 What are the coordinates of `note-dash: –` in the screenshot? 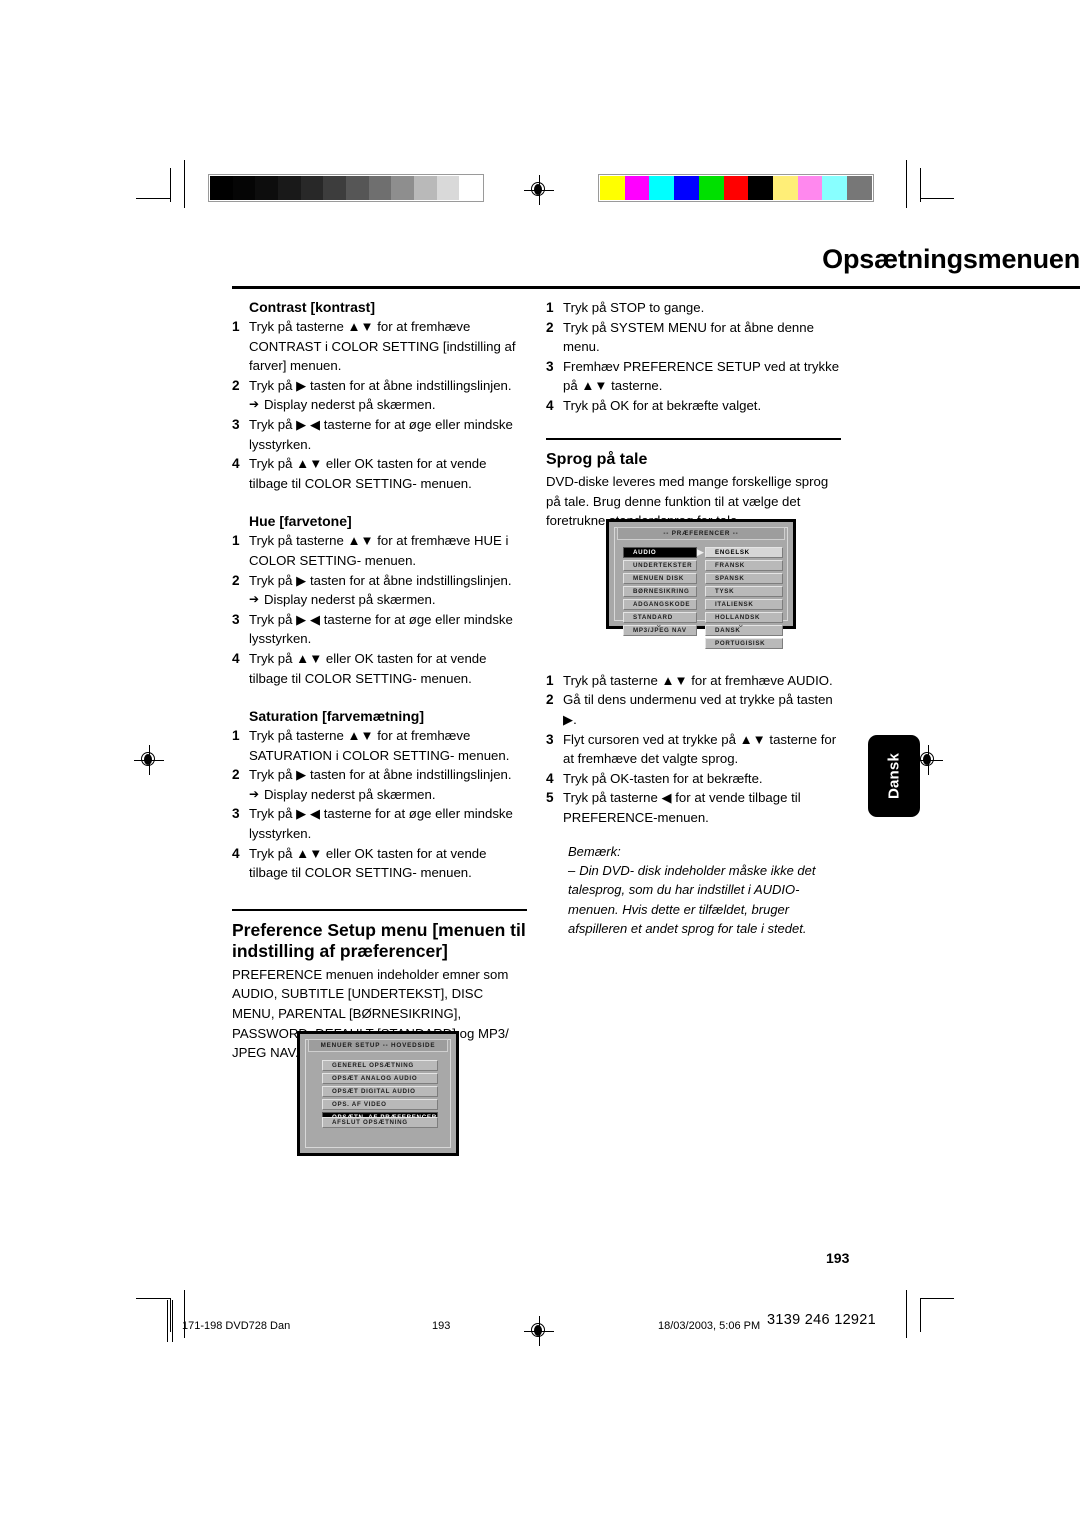 It's located at (572, 870).